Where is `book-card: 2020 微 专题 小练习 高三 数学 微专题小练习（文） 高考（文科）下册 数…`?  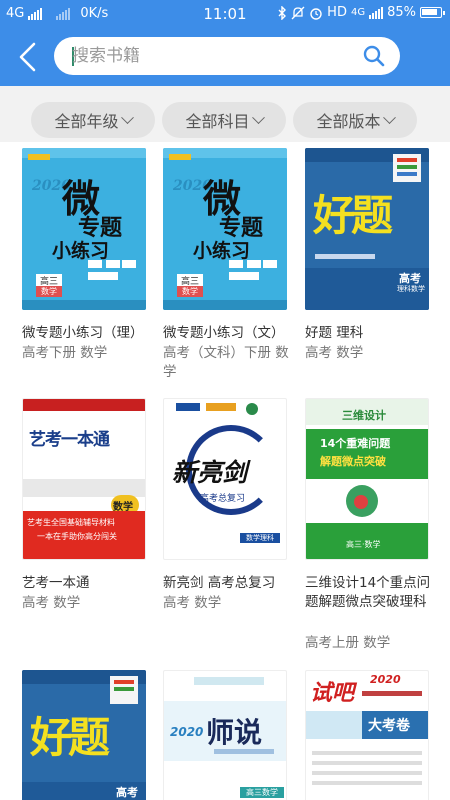
book-card: 2020 微 专题 小练习 高三 数学 微专题小练习（文） 高考（文科）下册 数… is located at coordinates (229, 265).